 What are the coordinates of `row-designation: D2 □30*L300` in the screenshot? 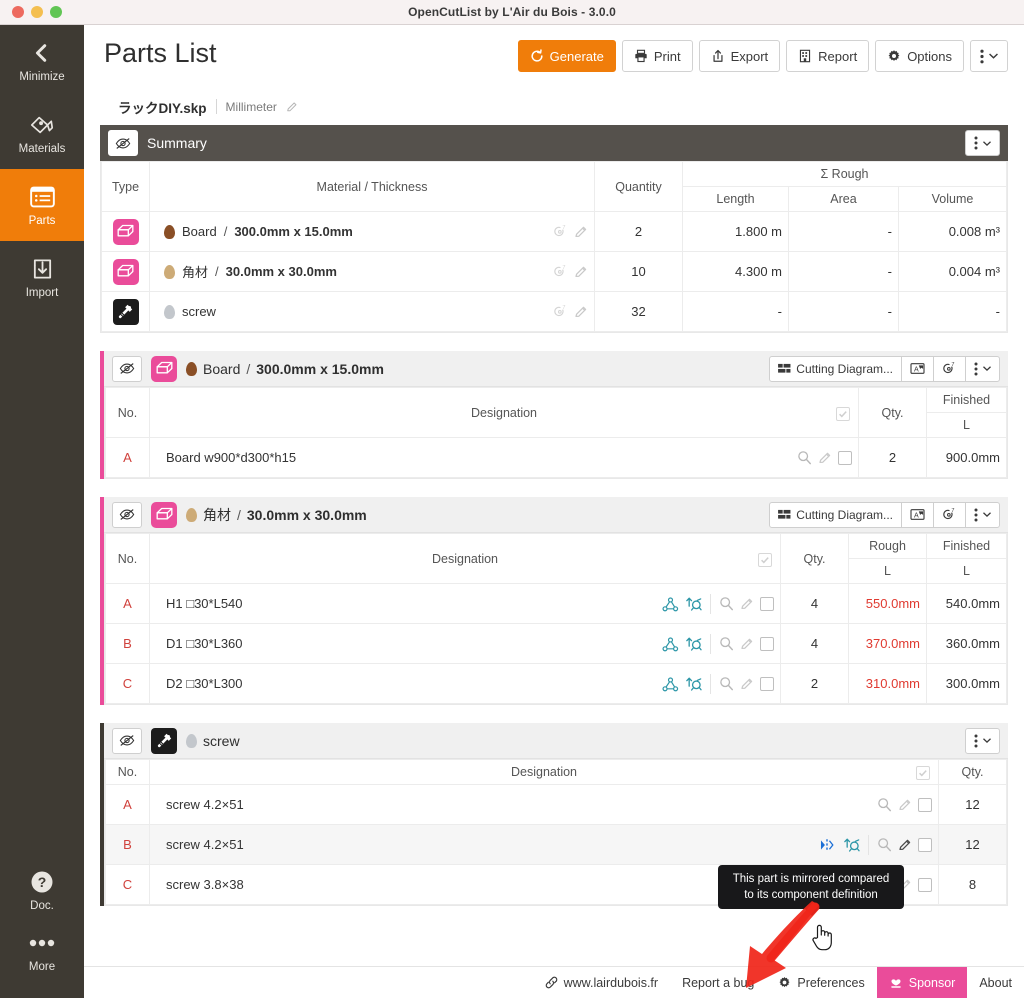 It's located at (465, 683).